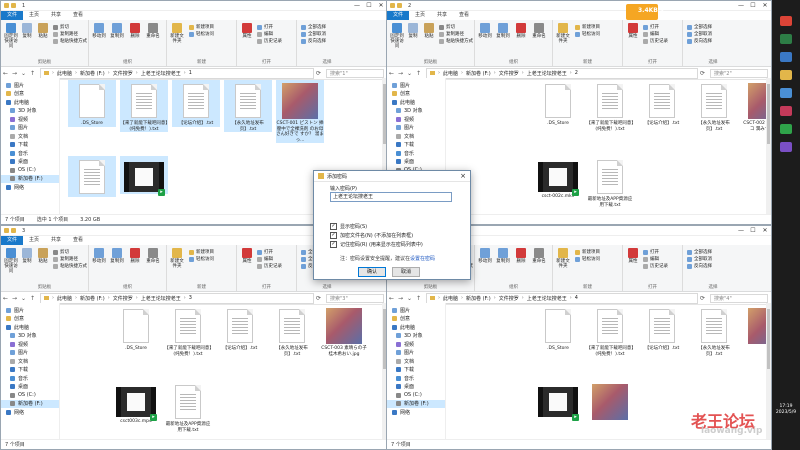  What do you see at coordinates (333, 226) in the screenshot?
I see `checkbox-box: ✓` at bounding box center [333, 226].